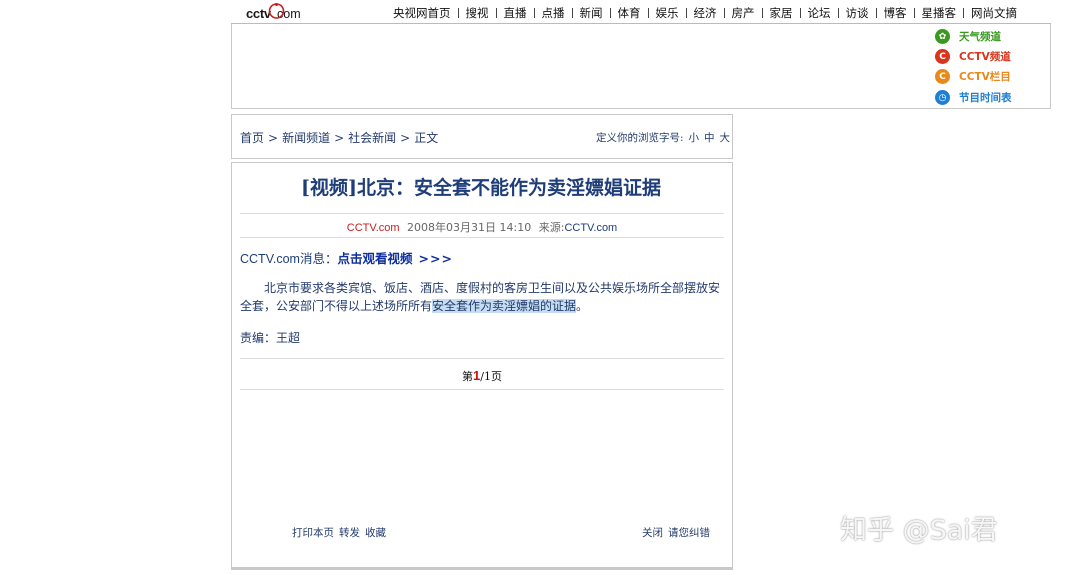 This screenshot has height=575, width=1080. I want to click on banner-panel, so click(641, 66).